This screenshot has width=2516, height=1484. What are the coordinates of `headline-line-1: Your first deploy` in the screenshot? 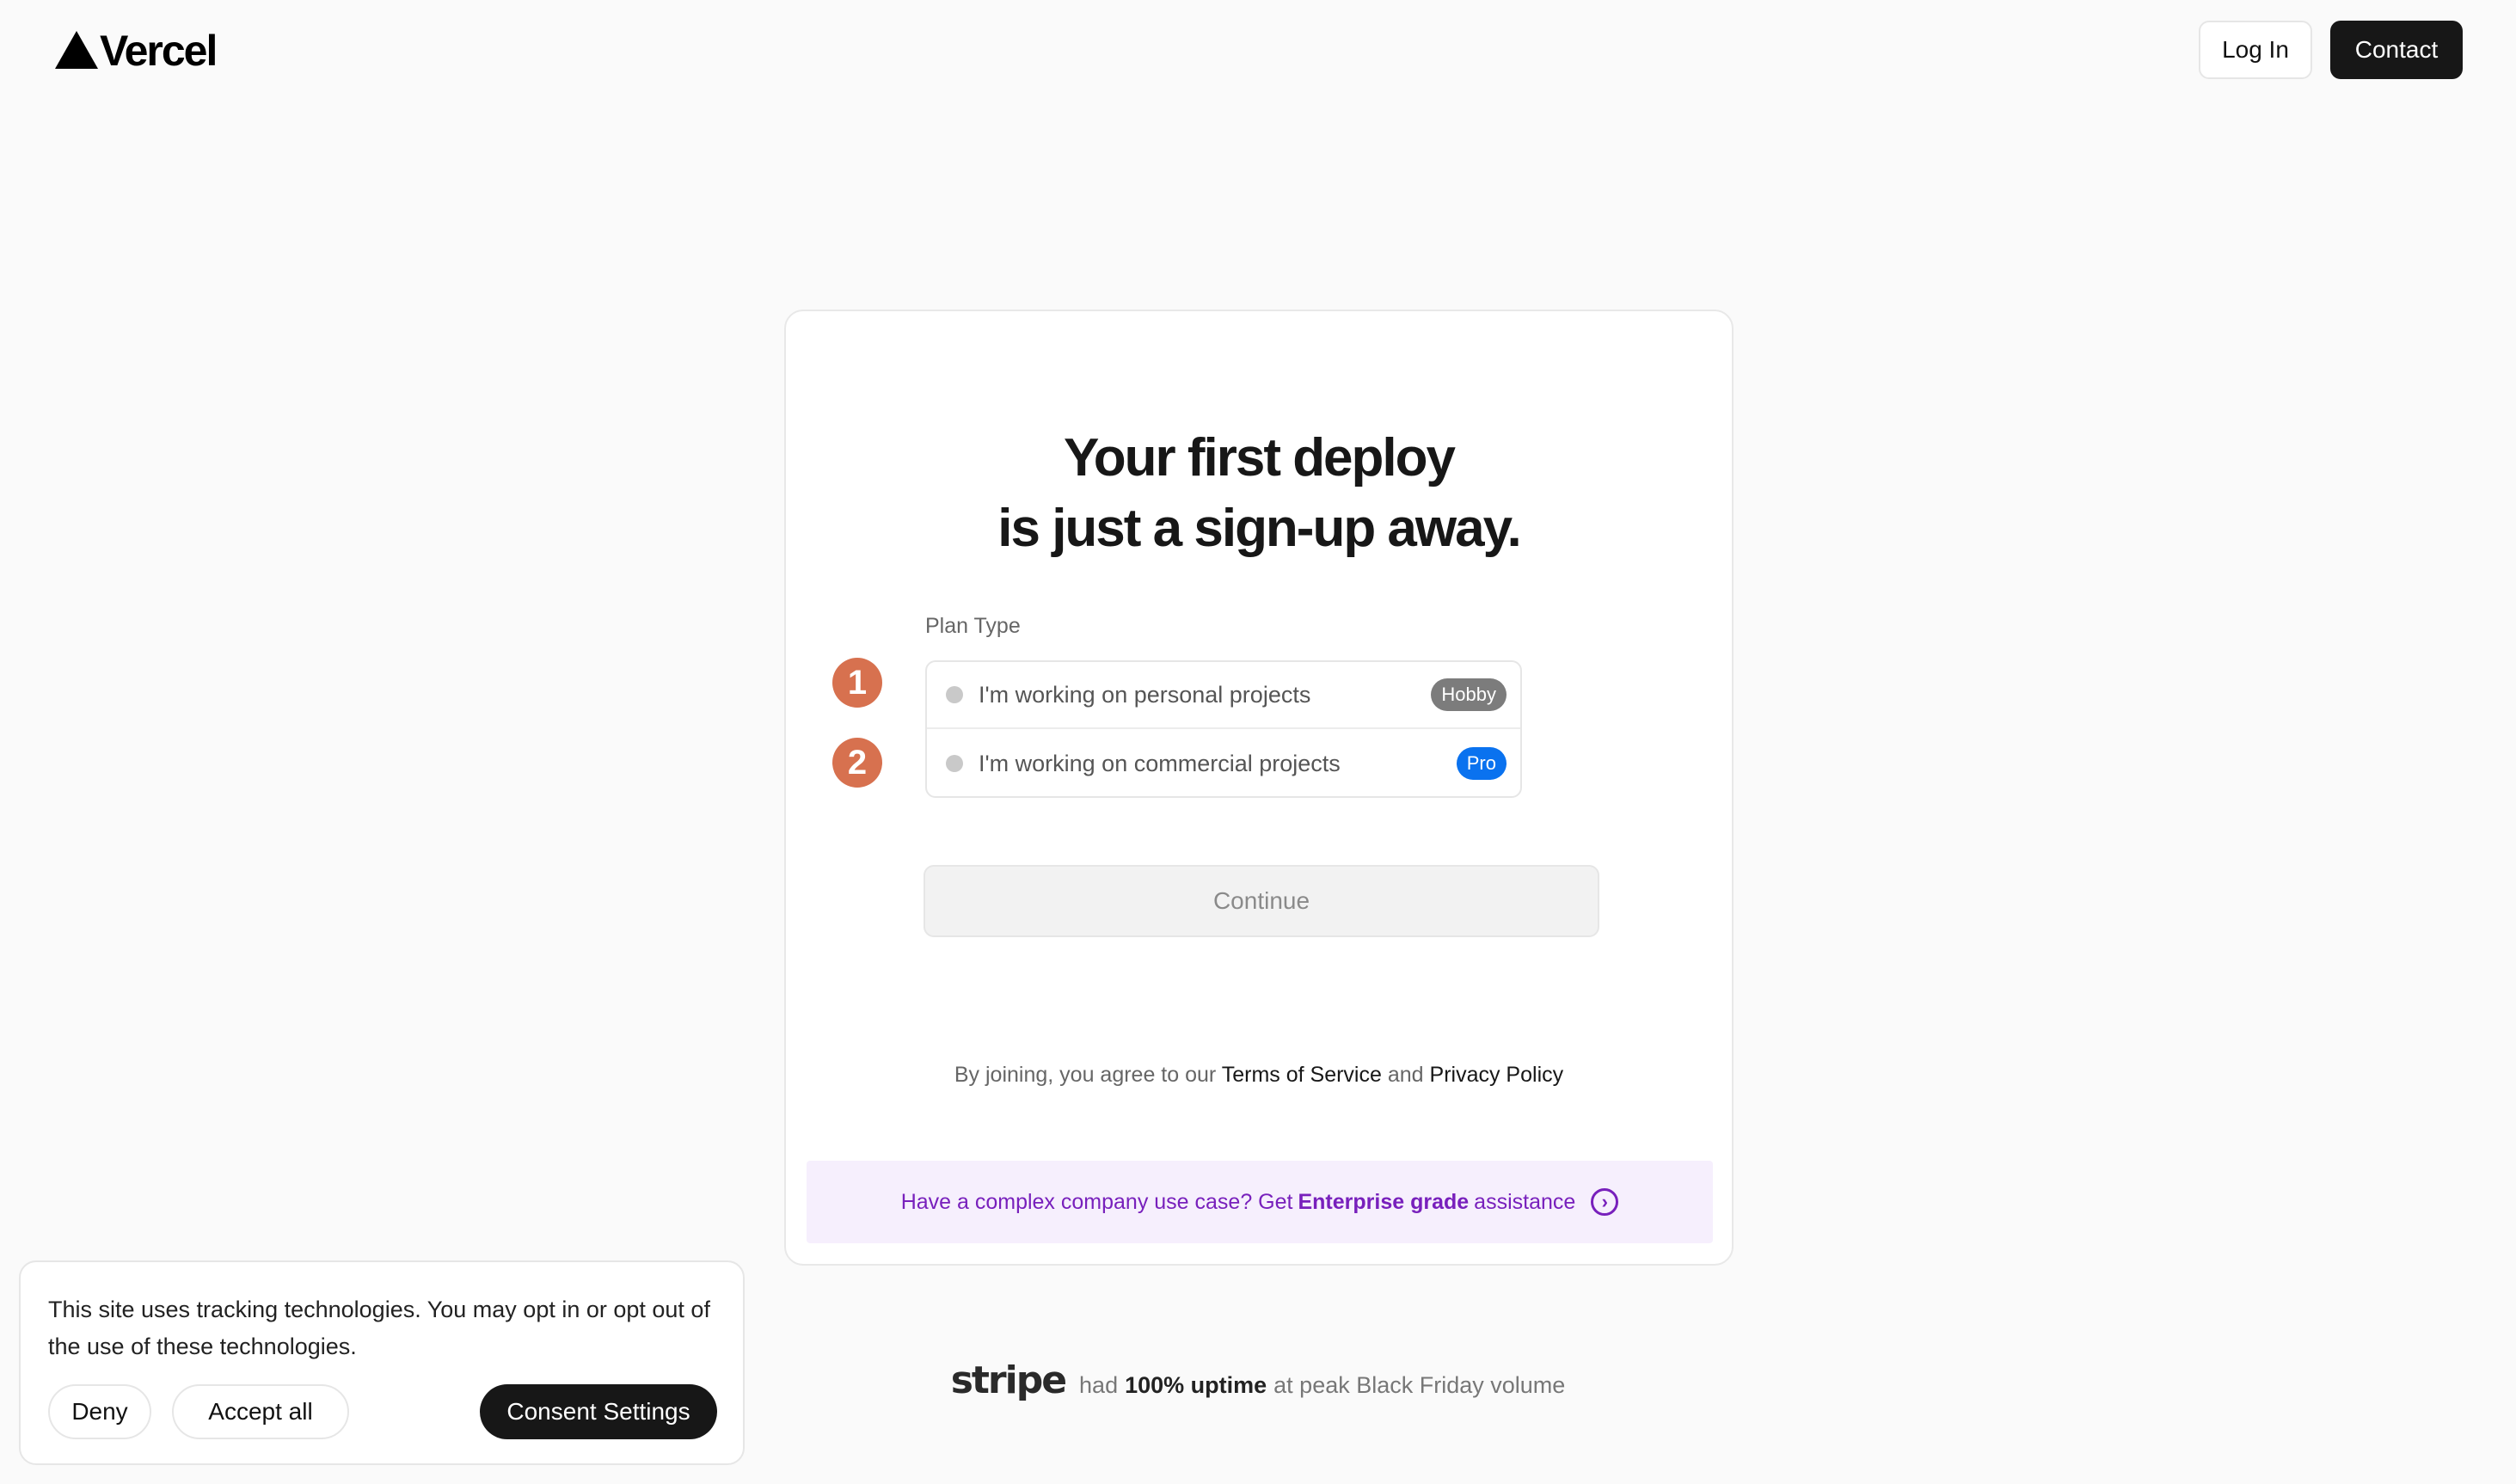 It's located at (1259, 458).